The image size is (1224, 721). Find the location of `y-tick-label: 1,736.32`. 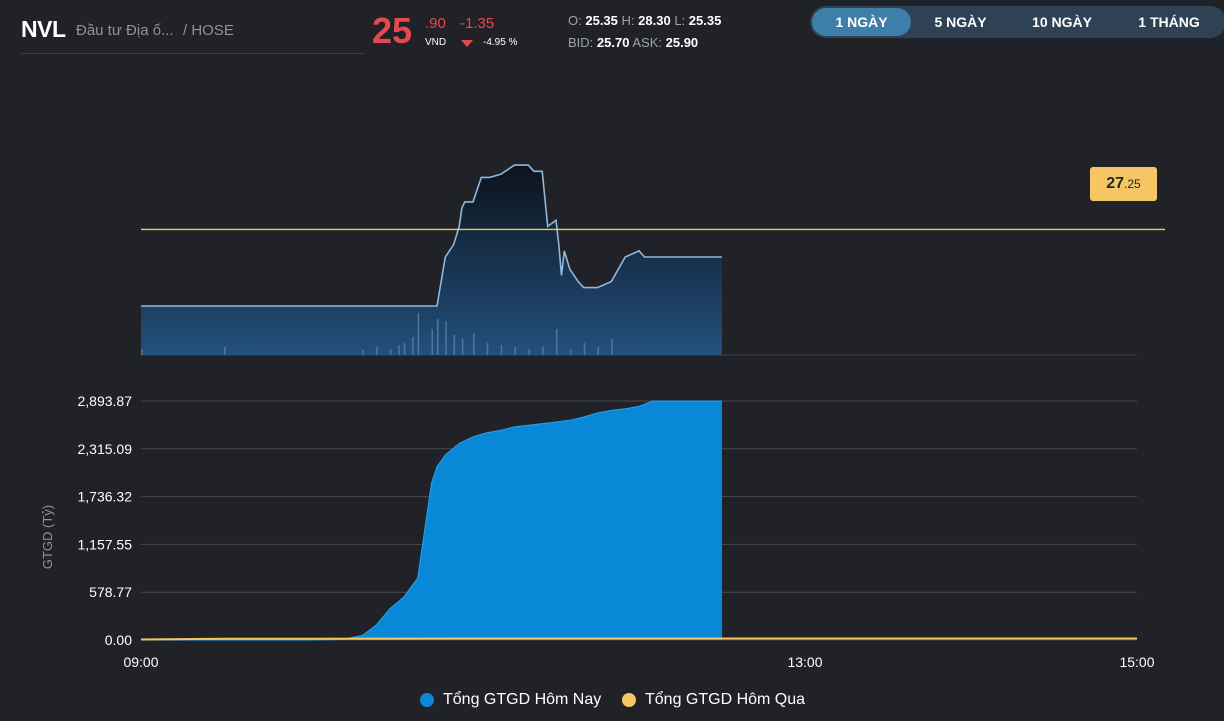

y-tick-label: 1,736.32 is located at coordinates (105, 497).